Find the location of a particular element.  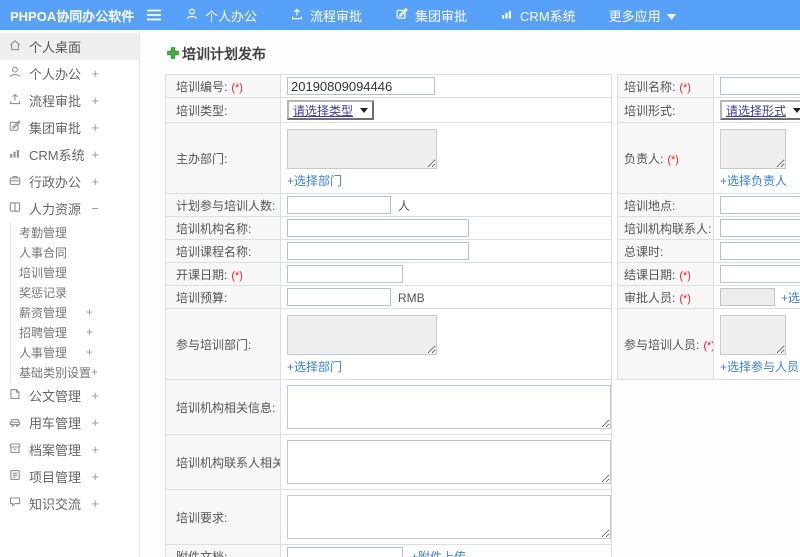

row-budget: 培训预算: RMB is located at coordinates (388, 297).